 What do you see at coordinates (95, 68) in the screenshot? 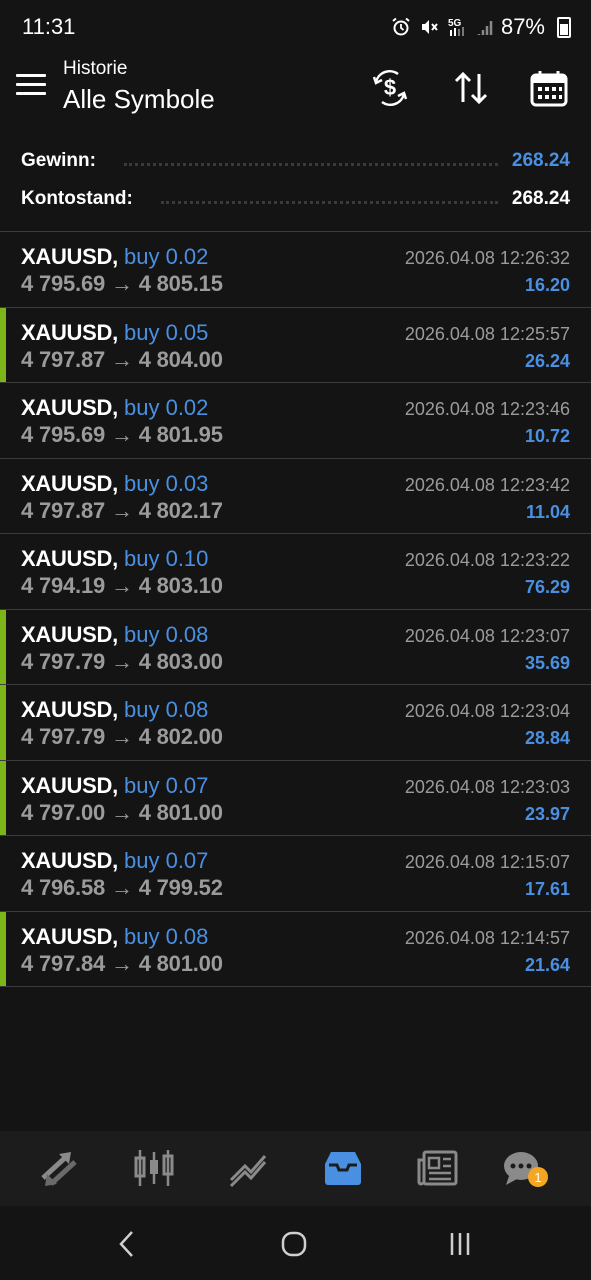
I see `page-subtitle: Historie` at bounding box center [95, 68].